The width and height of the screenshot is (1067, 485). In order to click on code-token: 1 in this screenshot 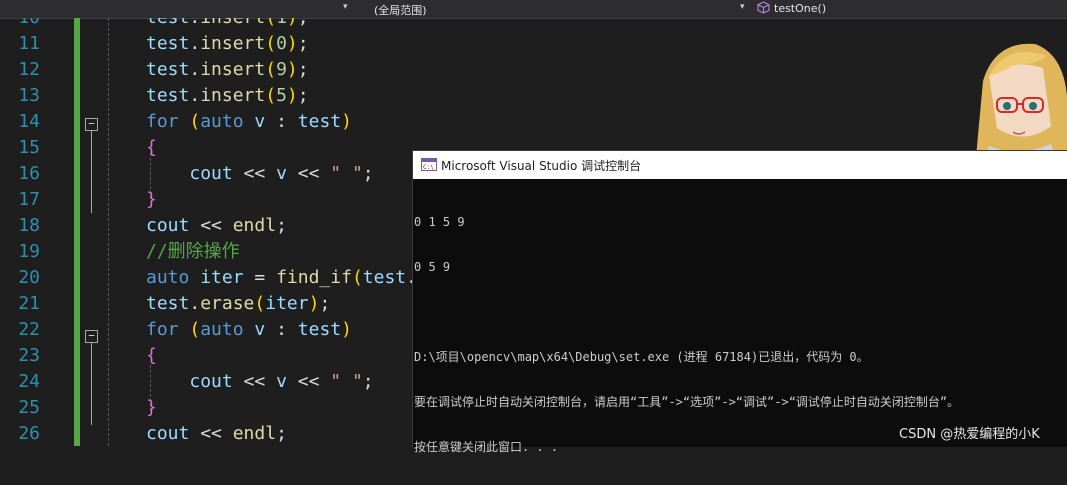, I will do `click(281, 23)`.